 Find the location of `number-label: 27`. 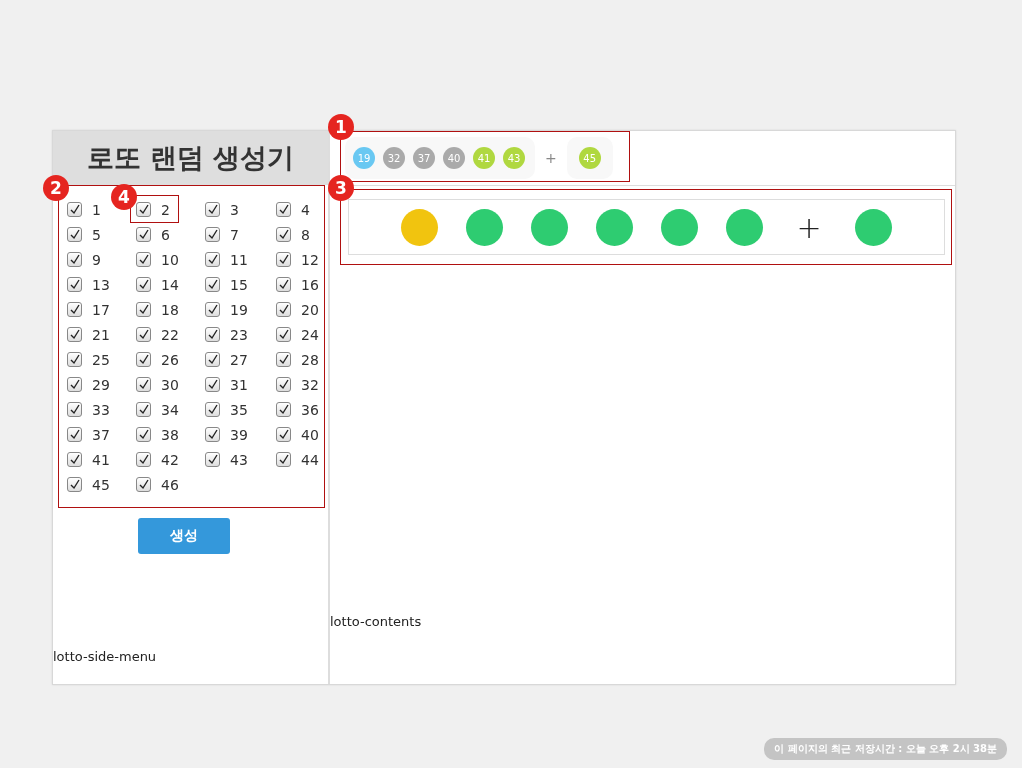

number-label: 27 is located at coordinates (239, 359).